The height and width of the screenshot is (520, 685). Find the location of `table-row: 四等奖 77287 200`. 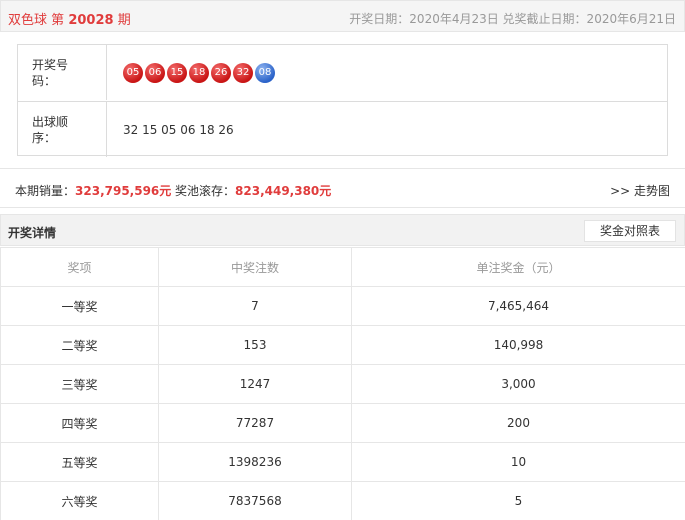

table-row: 四等奖 77287 200 is located at coordinates (342, 423).